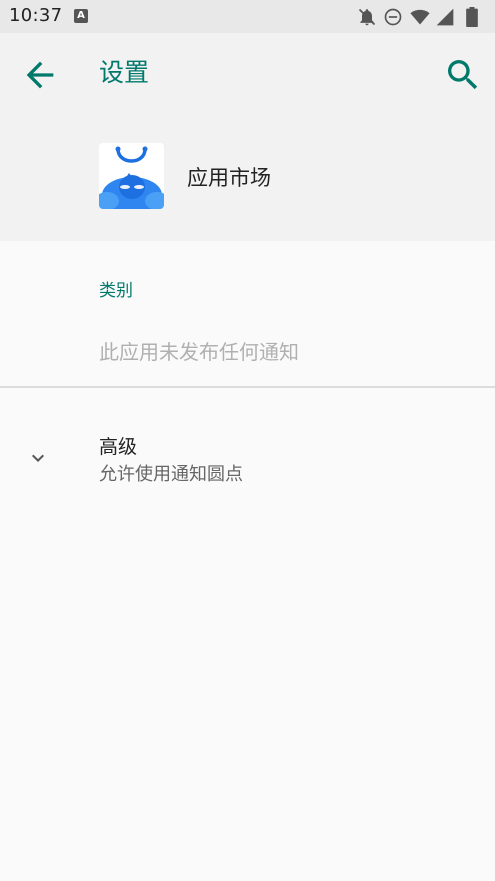  I want to click on page-title: 设置, so click(124, 72).